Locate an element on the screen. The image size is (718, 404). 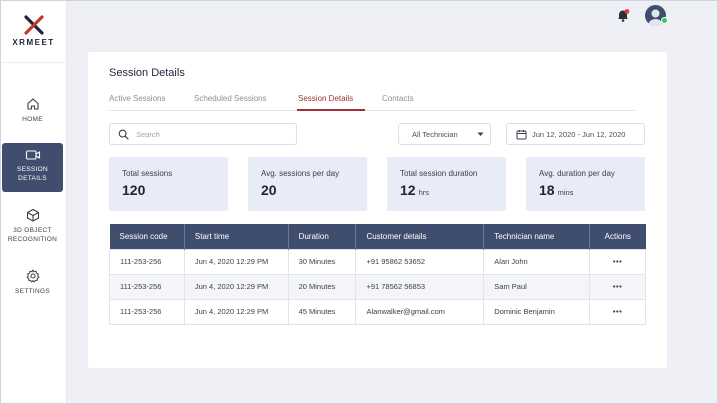
notification-button is located at coordinates (623, 15).